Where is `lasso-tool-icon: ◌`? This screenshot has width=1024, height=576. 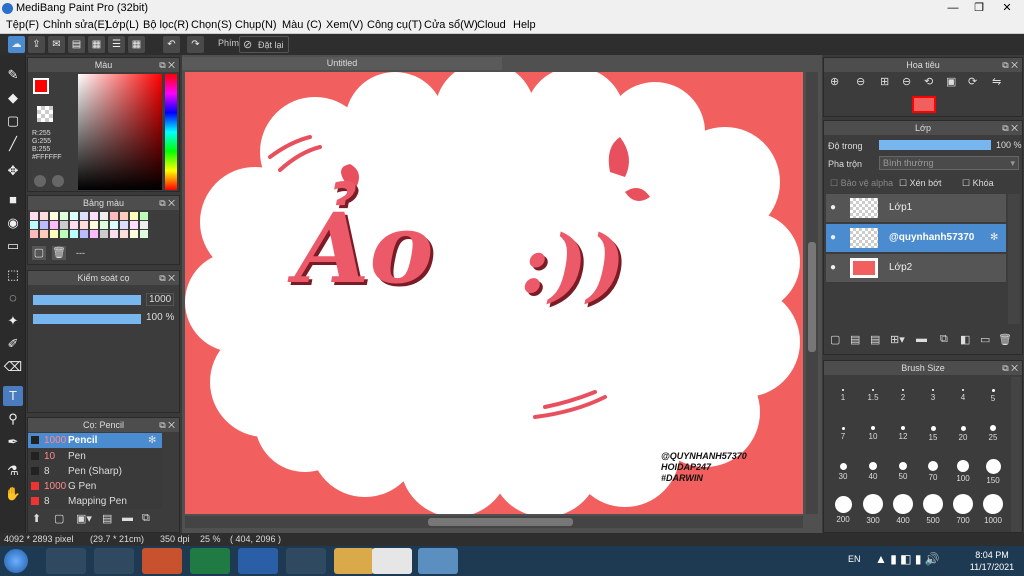 lasso-tool-icon: ◌ is located at coordinates (13, 298).